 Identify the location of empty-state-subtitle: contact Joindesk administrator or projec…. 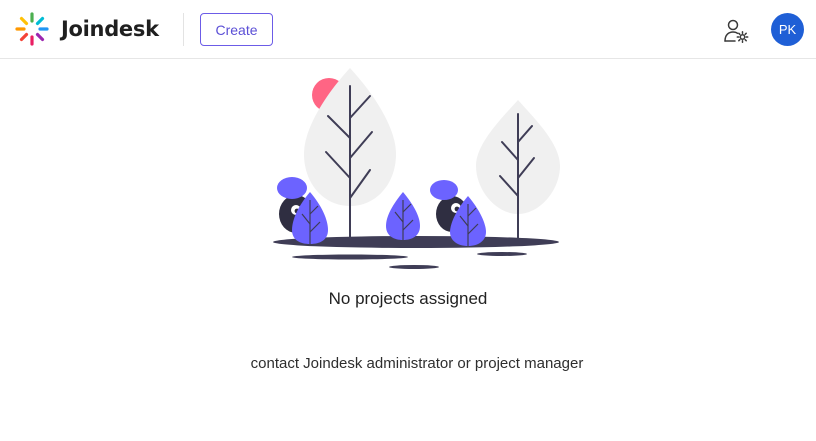
(417, 363).